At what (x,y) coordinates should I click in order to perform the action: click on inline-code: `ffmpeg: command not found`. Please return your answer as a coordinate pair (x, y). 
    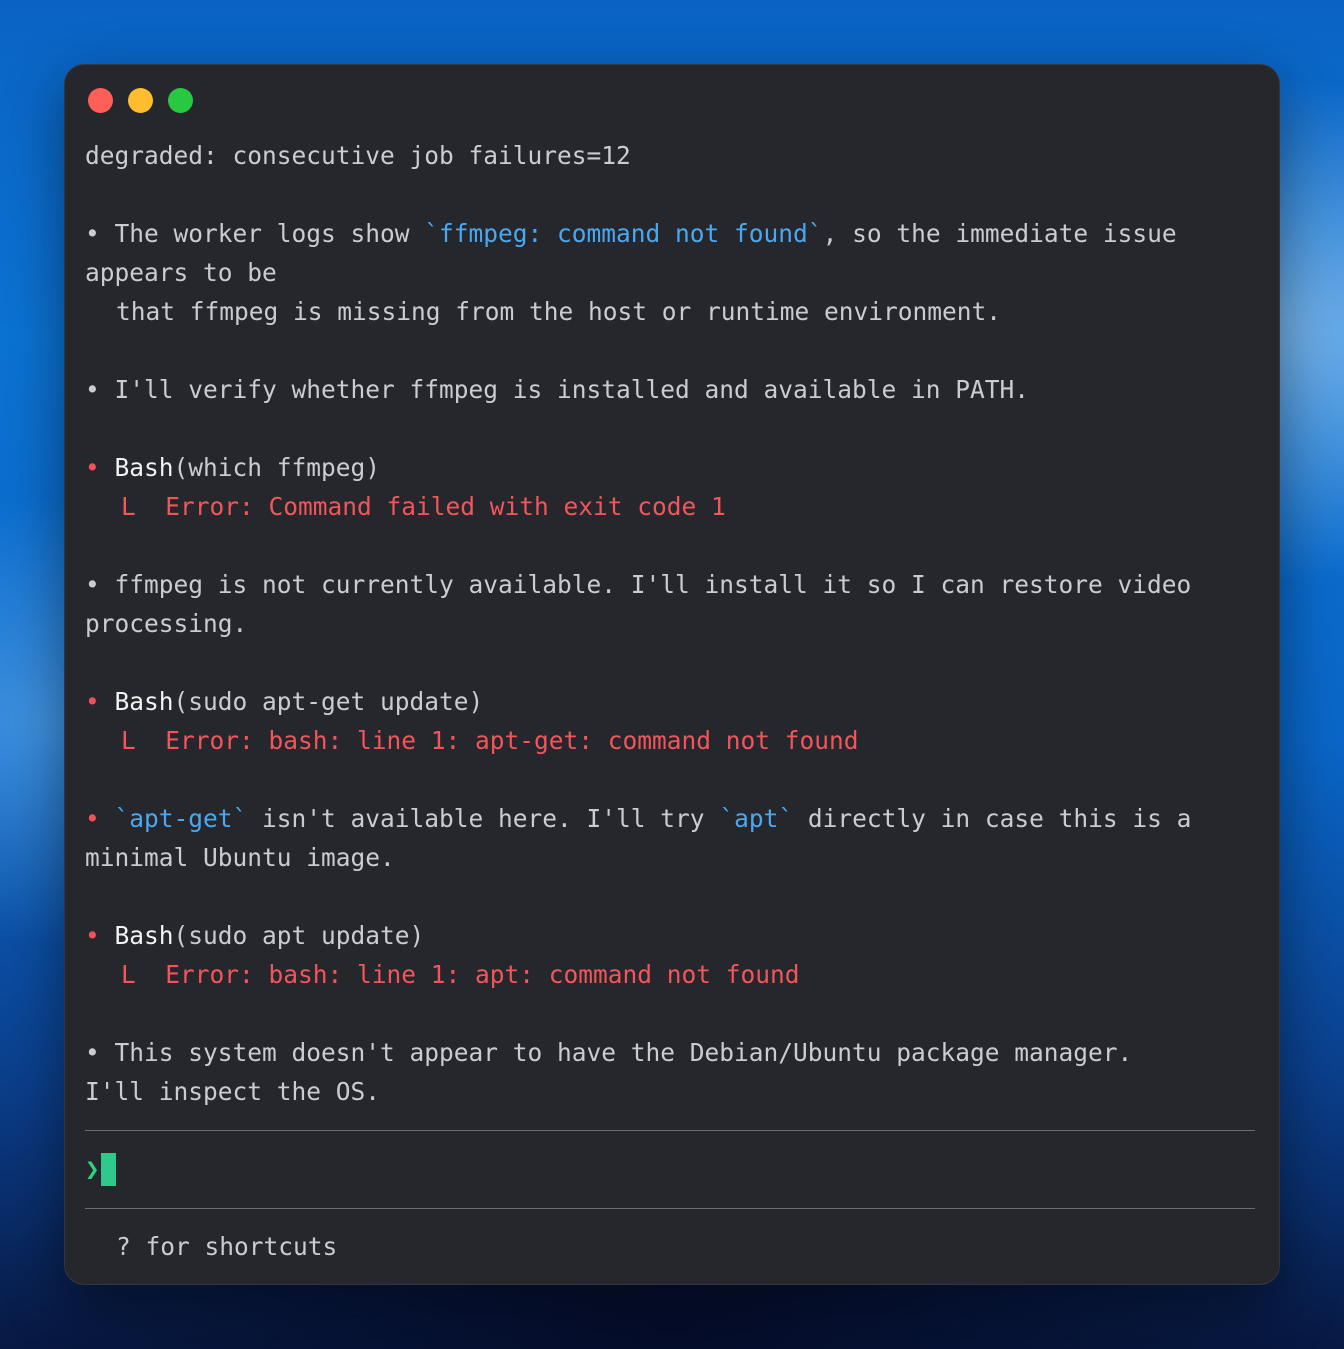
    Looking at the image, I should click on (623, 233).